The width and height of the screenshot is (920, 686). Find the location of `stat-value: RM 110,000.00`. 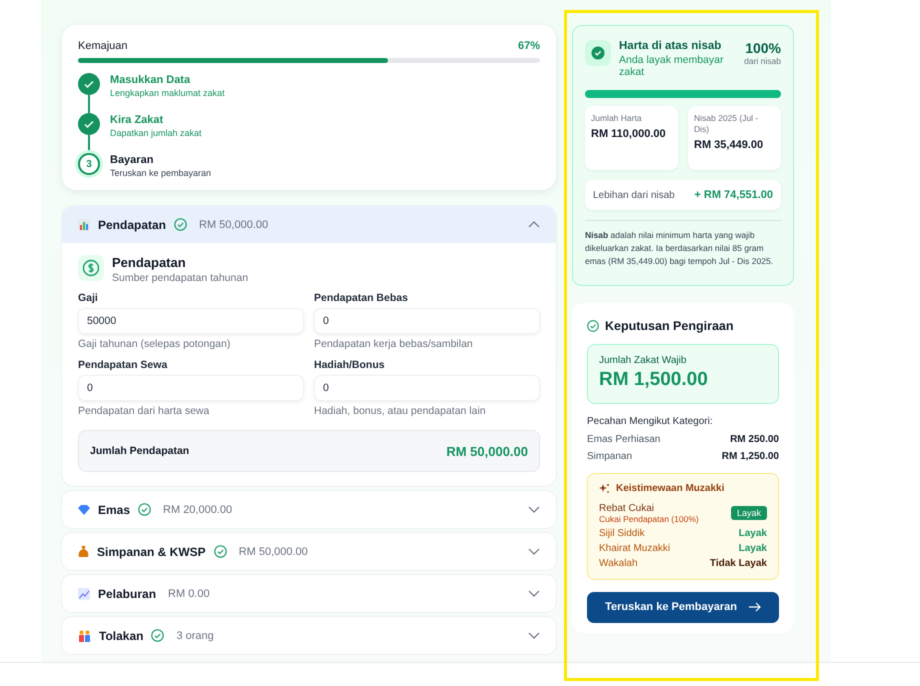

stat-value: RM 110,000.00 is located at coordinates (629, 134).